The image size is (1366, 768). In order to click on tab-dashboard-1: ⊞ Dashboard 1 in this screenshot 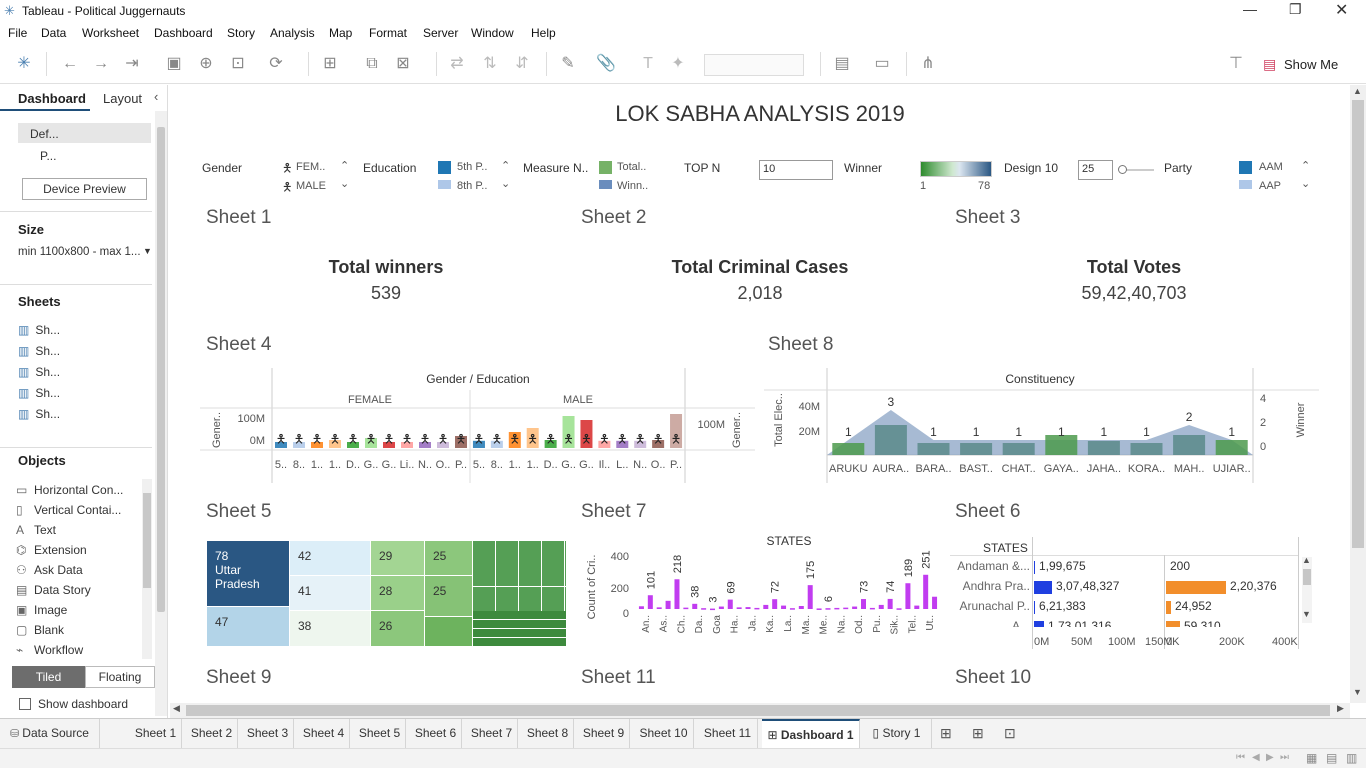, I will do `click(811, 733)`.